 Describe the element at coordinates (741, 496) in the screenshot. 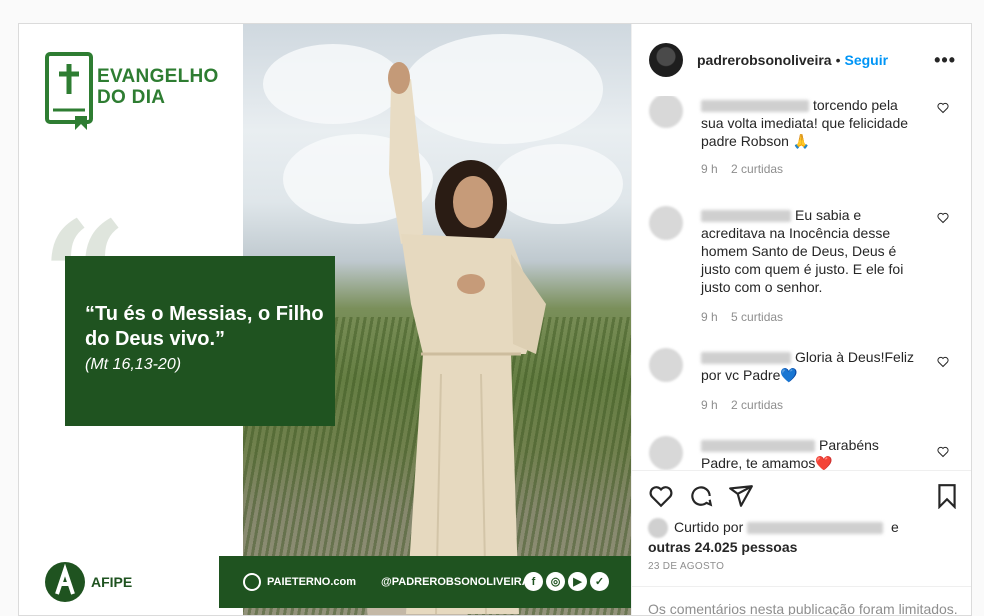

I see `share-icon` at that location.